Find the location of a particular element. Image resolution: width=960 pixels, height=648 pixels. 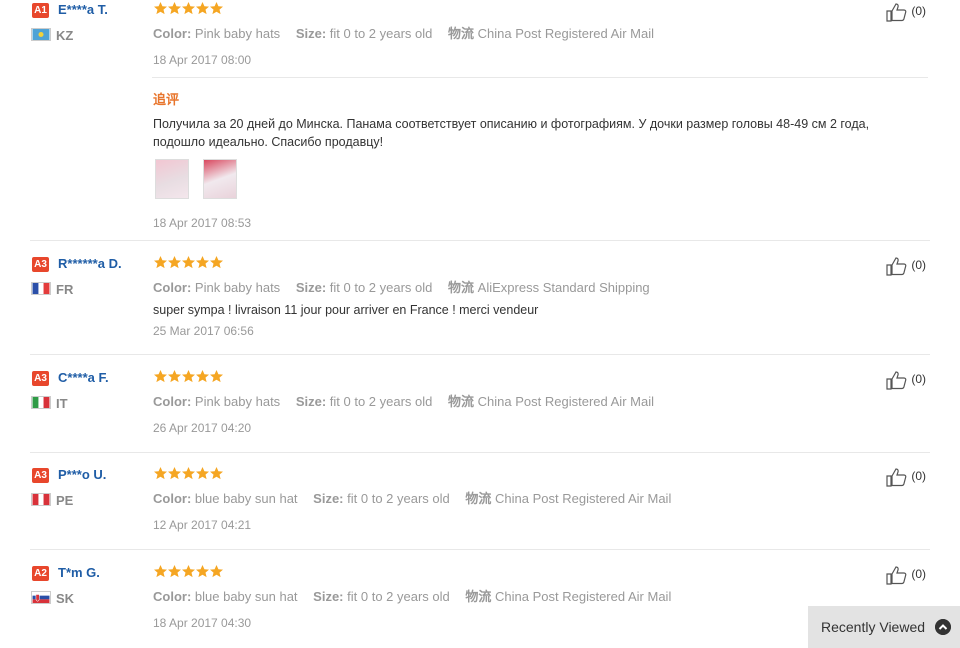

reviewer-name: E****a T. is located at coordinates (83, 9).